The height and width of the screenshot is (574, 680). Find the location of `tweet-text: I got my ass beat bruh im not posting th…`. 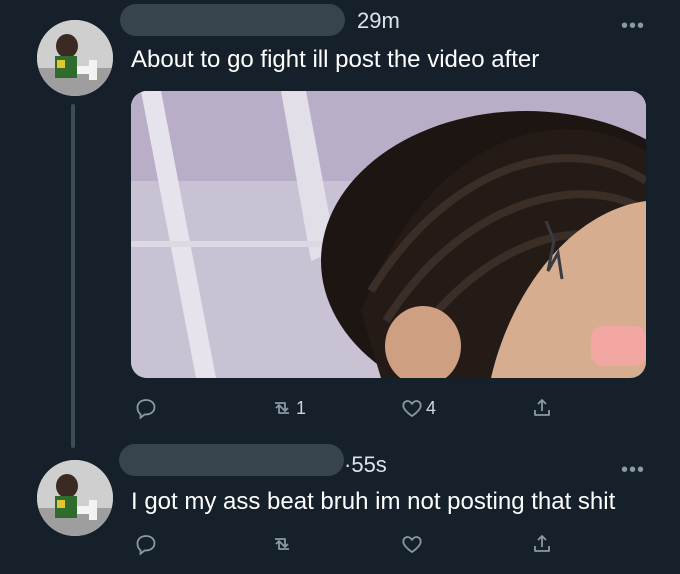

tweet-text: I got my ass beat bruh im not posting th… is located at coordinates (373, 501).